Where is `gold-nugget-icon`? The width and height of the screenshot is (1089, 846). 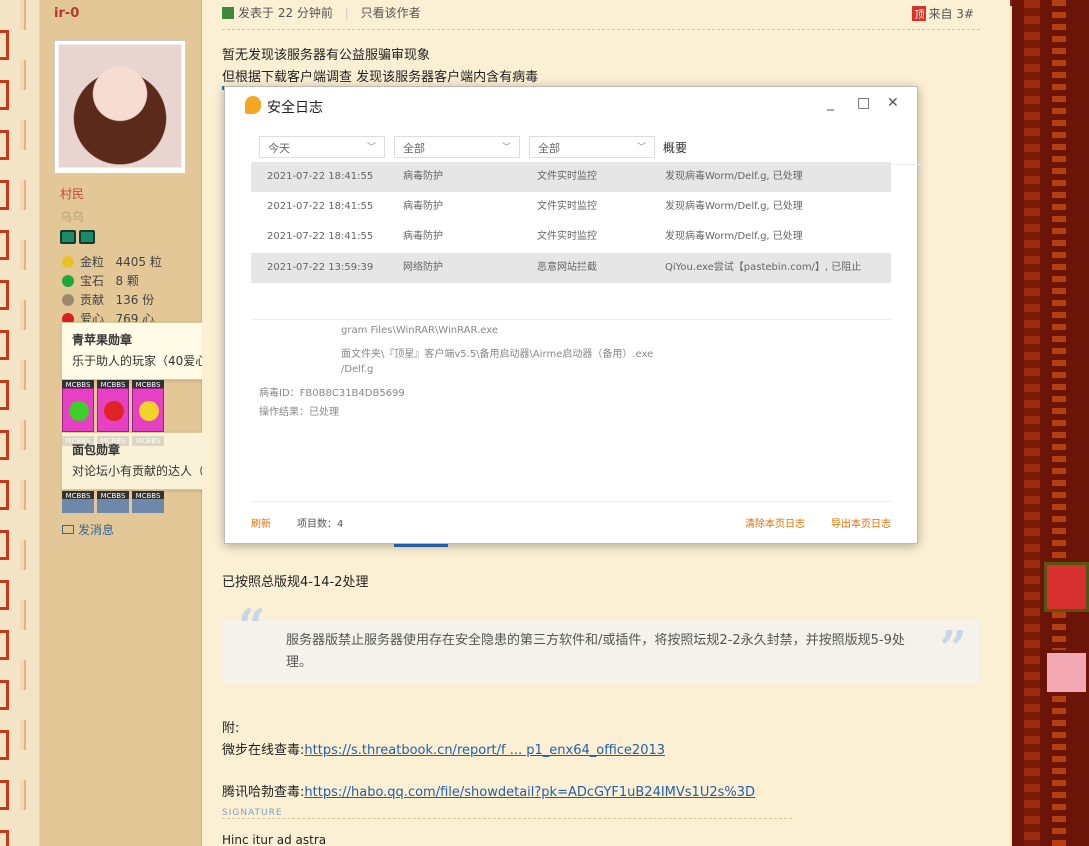
gold-nugget-icon is located at coordinates (68, 262).